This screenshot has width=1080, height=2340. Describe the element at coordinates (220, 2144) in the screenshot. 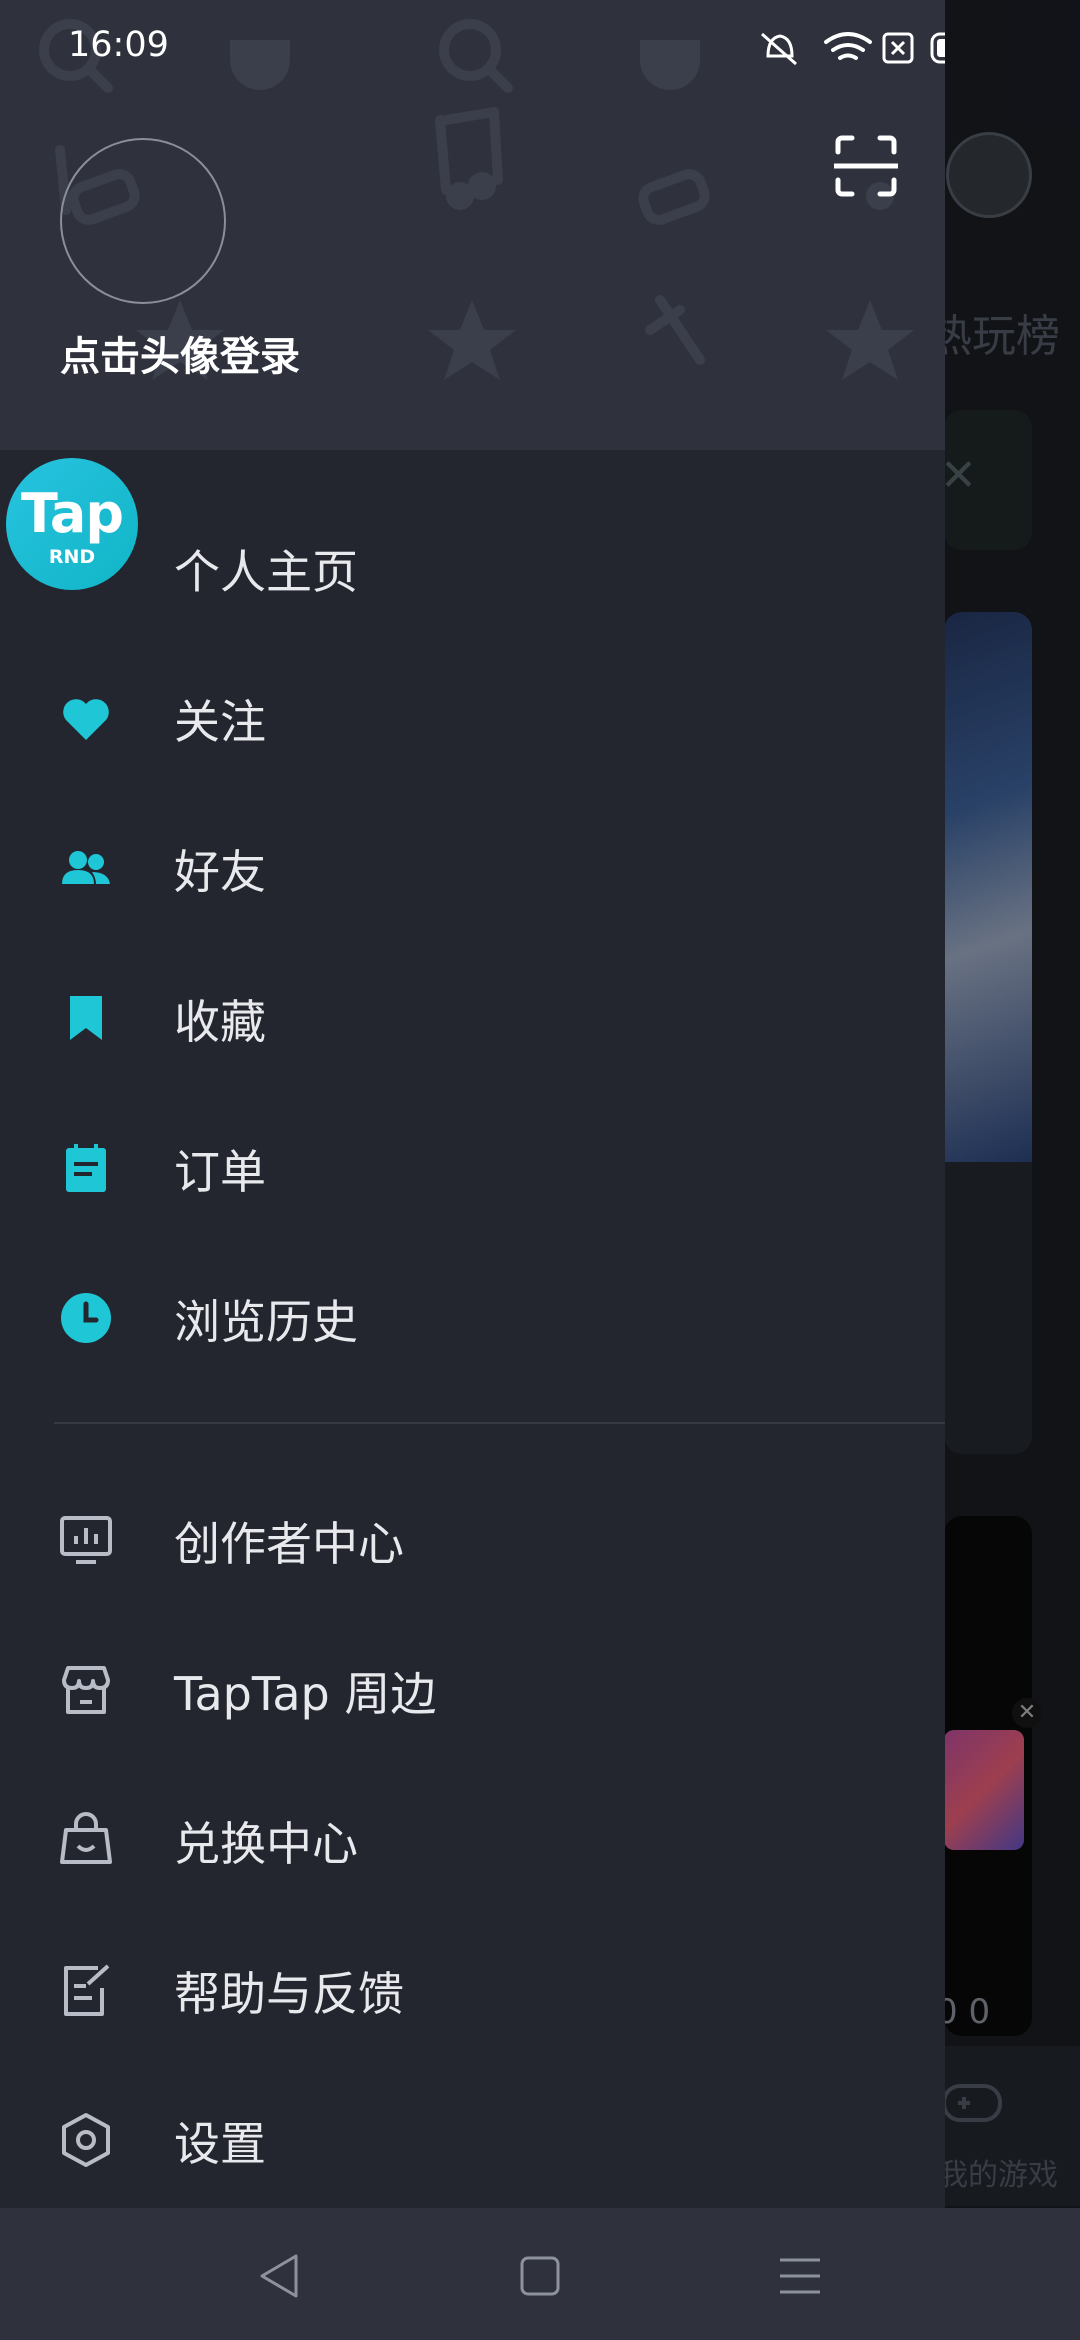

I see `menu-label: 设置` at that location.